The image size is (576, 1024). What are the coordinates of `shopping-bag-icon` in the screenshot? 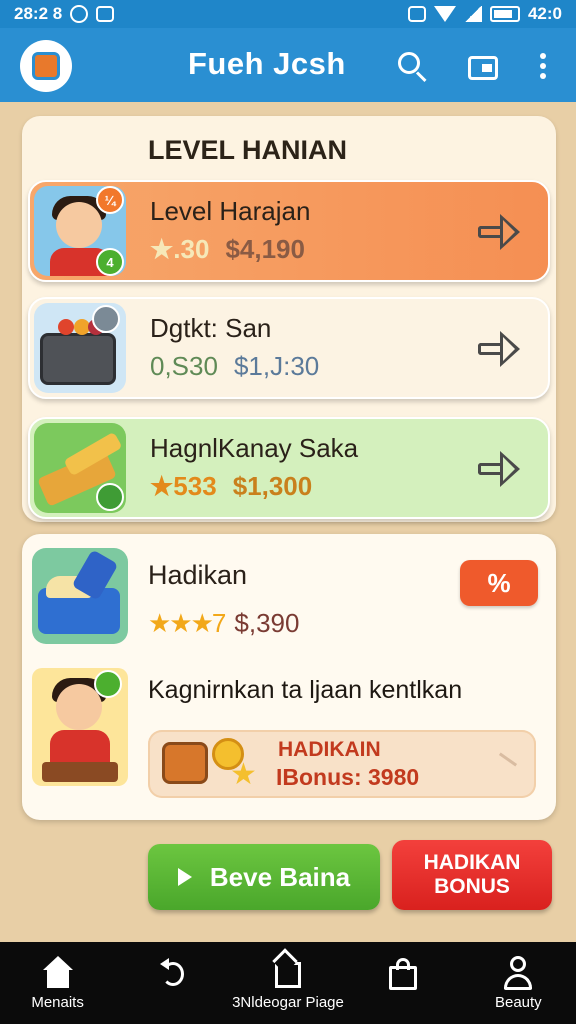 It's located at (403, 973).